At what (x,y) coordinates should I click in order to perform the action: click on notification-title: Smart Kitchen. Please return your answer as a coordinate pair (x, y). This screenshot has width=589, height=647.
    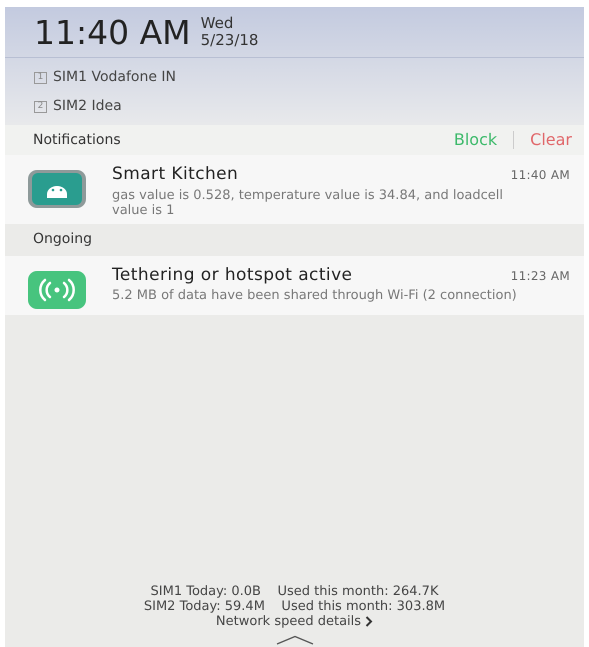
    Looking at the image, I should click on (175, 174).